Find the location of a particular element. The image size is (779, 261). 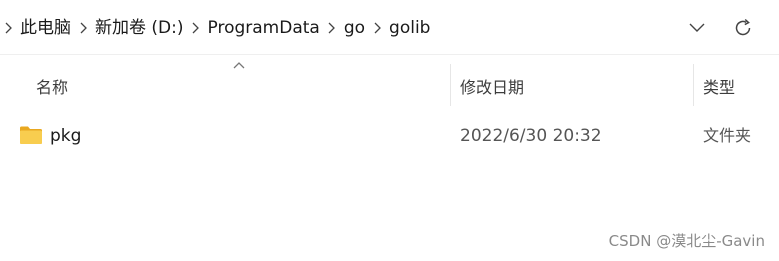

column-header-name: 名称 is located at coordinates (241, 86).